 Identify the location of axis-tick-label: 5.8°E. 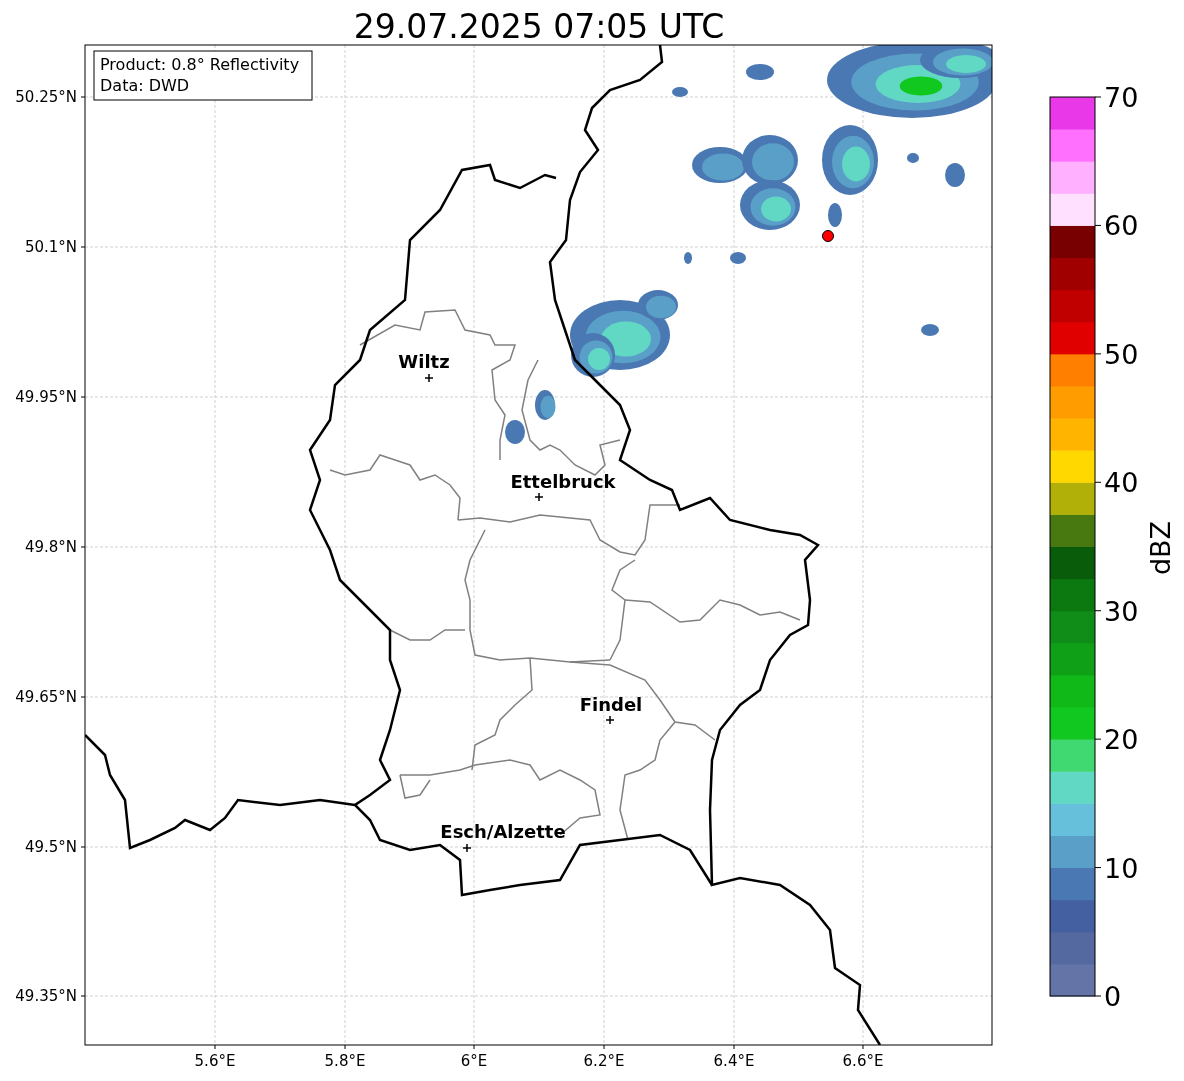
(345, 1061).